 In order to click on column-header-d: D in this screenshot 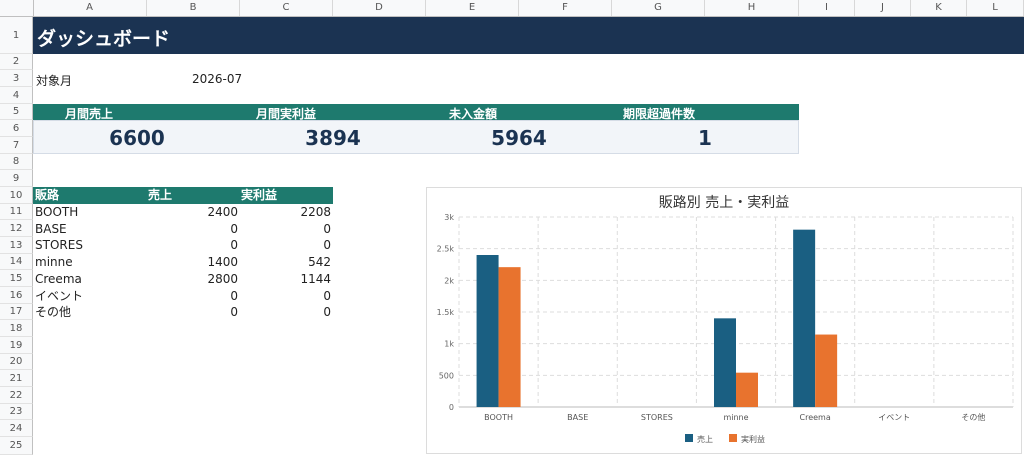, I will do `click(379, 8)`.